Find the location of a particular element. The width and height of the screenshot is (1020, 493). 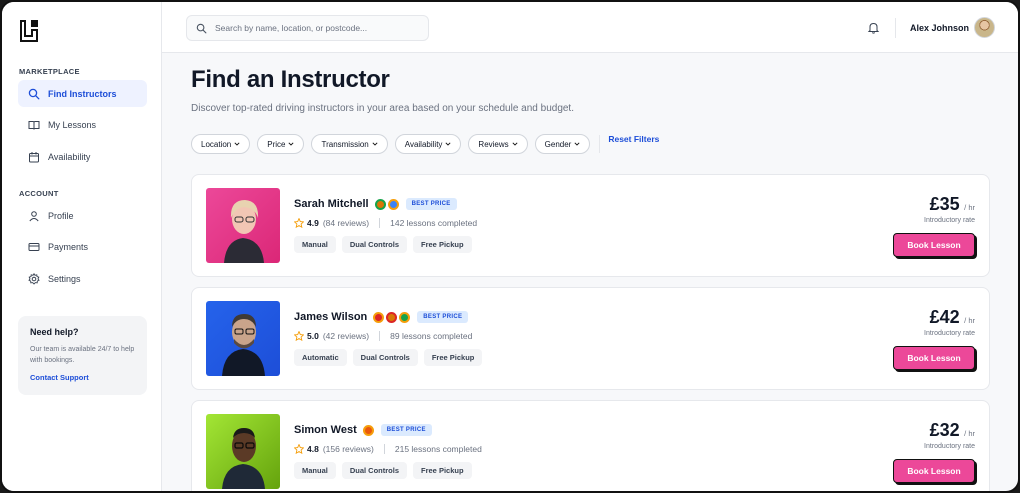

review-count: (42 reviews) is located at coordinates (346, 336).